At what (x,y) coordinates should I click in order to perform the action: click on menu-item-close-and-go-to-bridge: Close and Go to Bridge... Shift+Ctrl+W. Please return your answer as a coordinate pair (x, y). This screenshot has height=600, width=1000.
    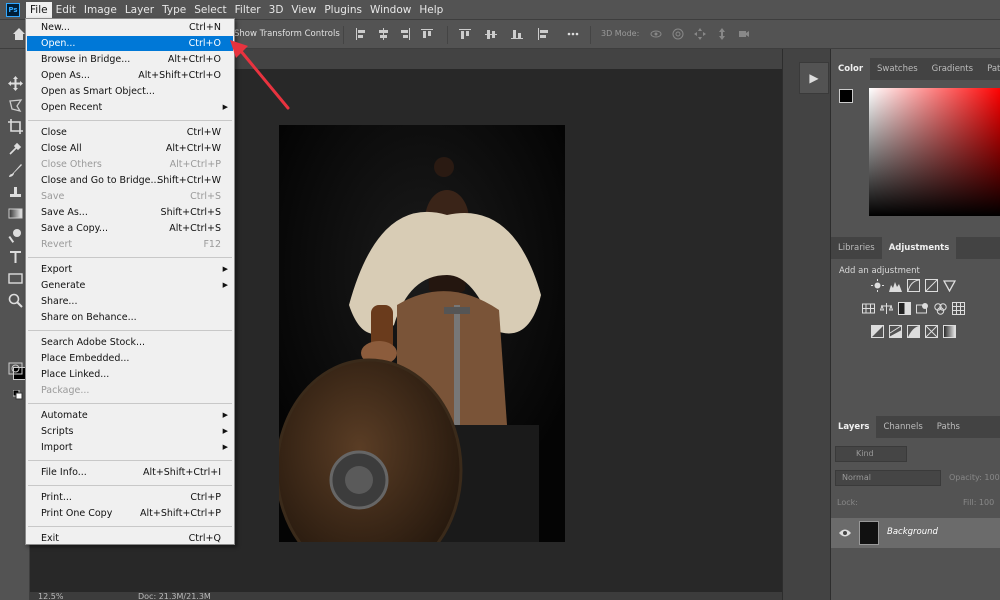
    Looking at the image, I should click on (130, 180).